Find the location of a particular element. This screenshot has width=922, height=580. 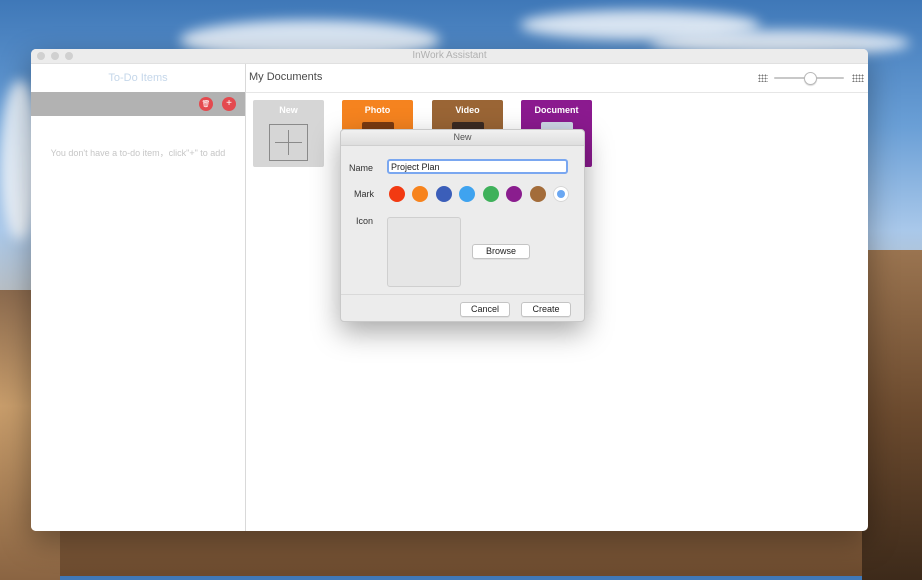

add-todo-button: + is located at coordinates (229, 104).